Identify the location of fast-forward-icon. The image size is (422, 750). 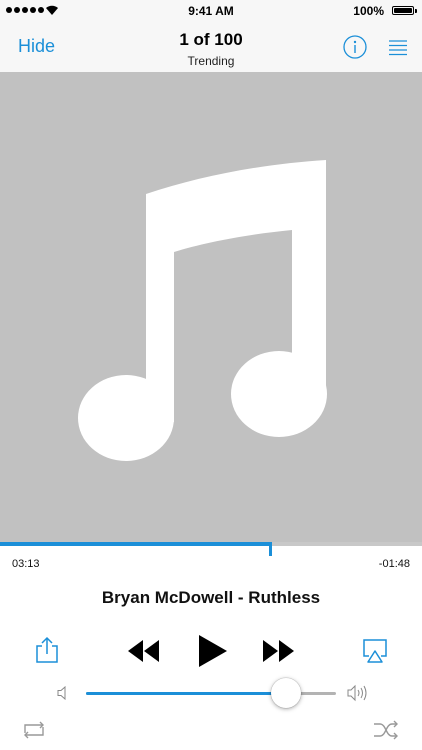
(279, 651).